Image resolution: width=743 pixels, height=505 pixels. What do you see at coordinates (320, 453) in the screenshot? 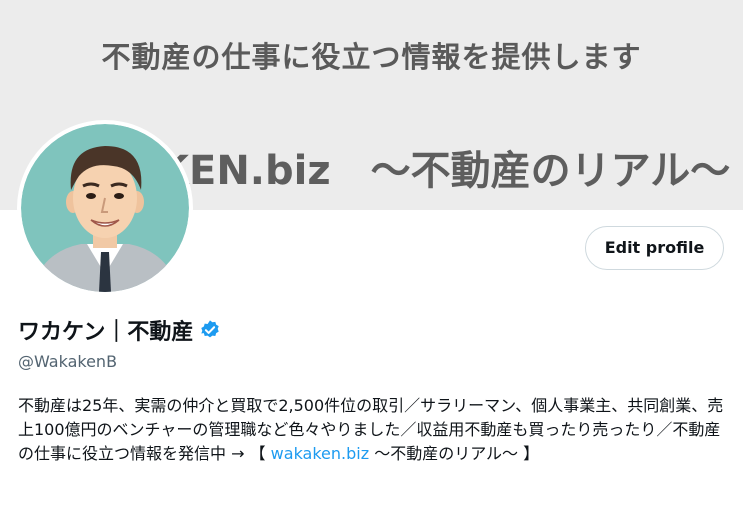
I see `bio-link: wakaken.biz` at bounding box center [320, 453].